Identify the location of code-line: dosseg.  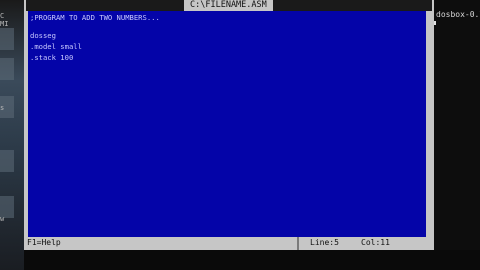
(43, 35).